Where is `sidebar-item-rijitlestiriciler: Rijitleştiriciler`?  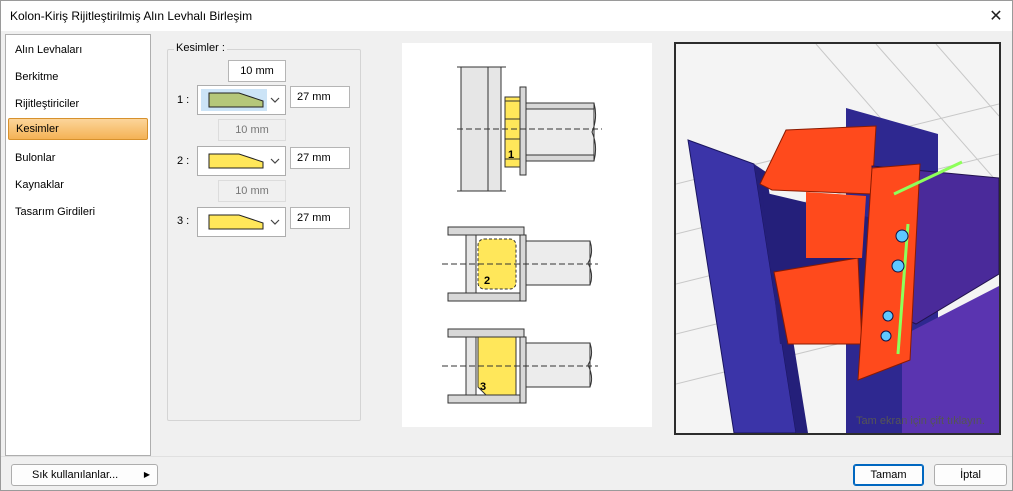
sidebar-item-rijitlestiriciler: Rijitleştiriciler is located at coordinates (78, 104).